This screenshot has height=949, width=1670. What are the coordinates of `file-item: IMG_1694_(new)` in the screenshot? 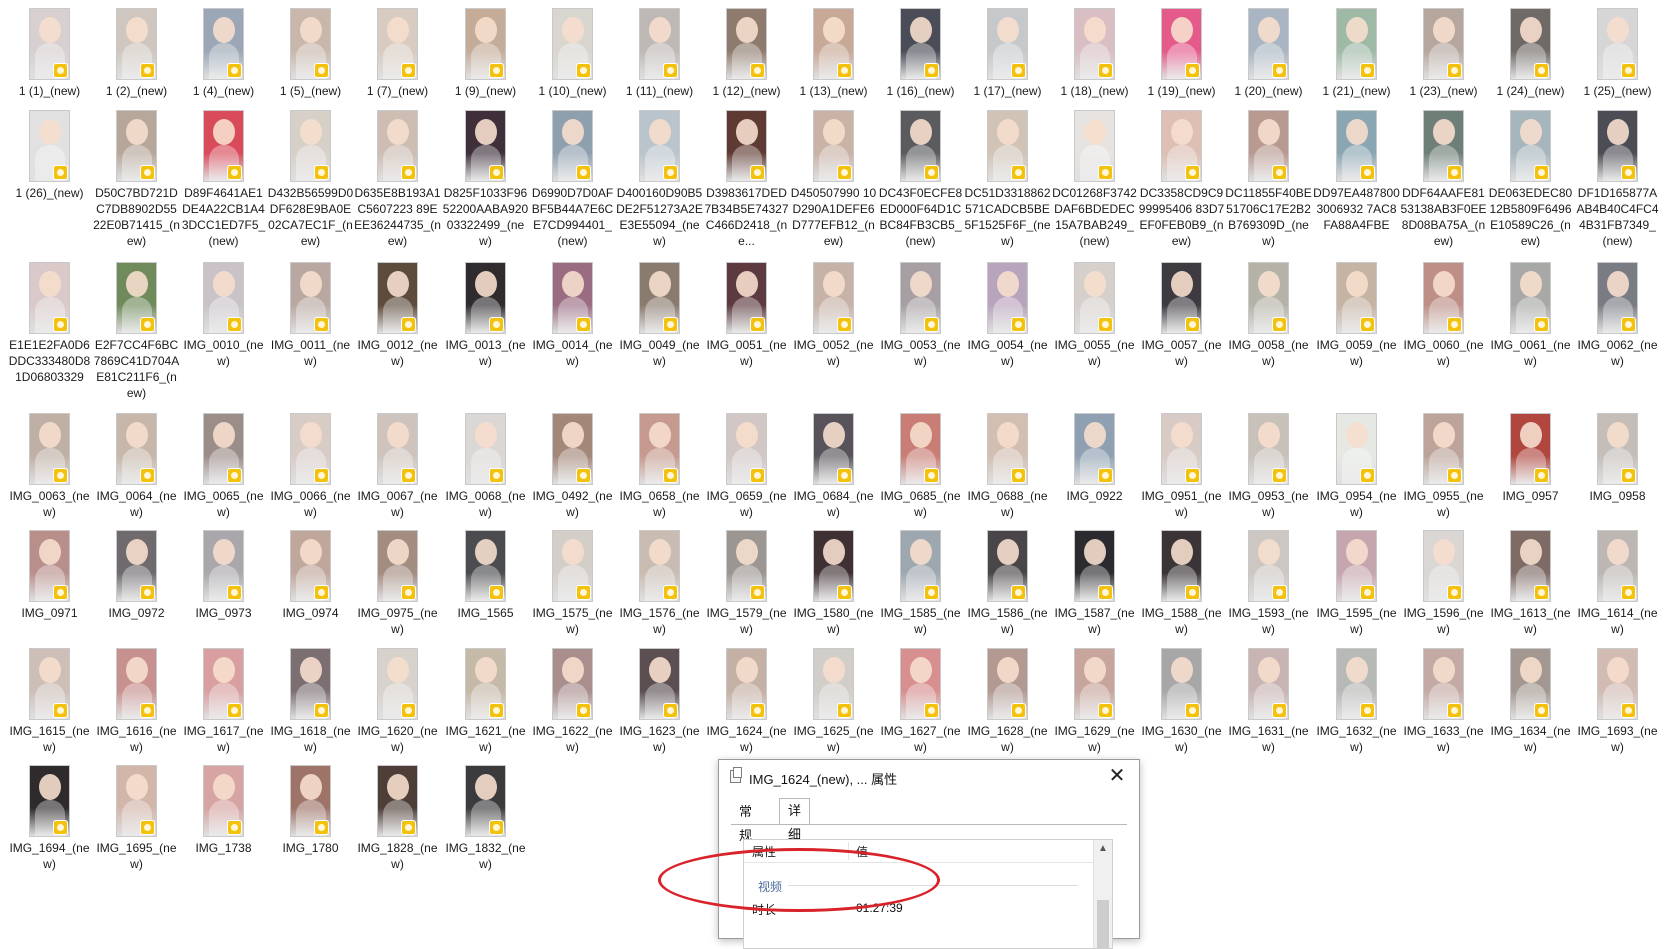 It's located at (49, 818).